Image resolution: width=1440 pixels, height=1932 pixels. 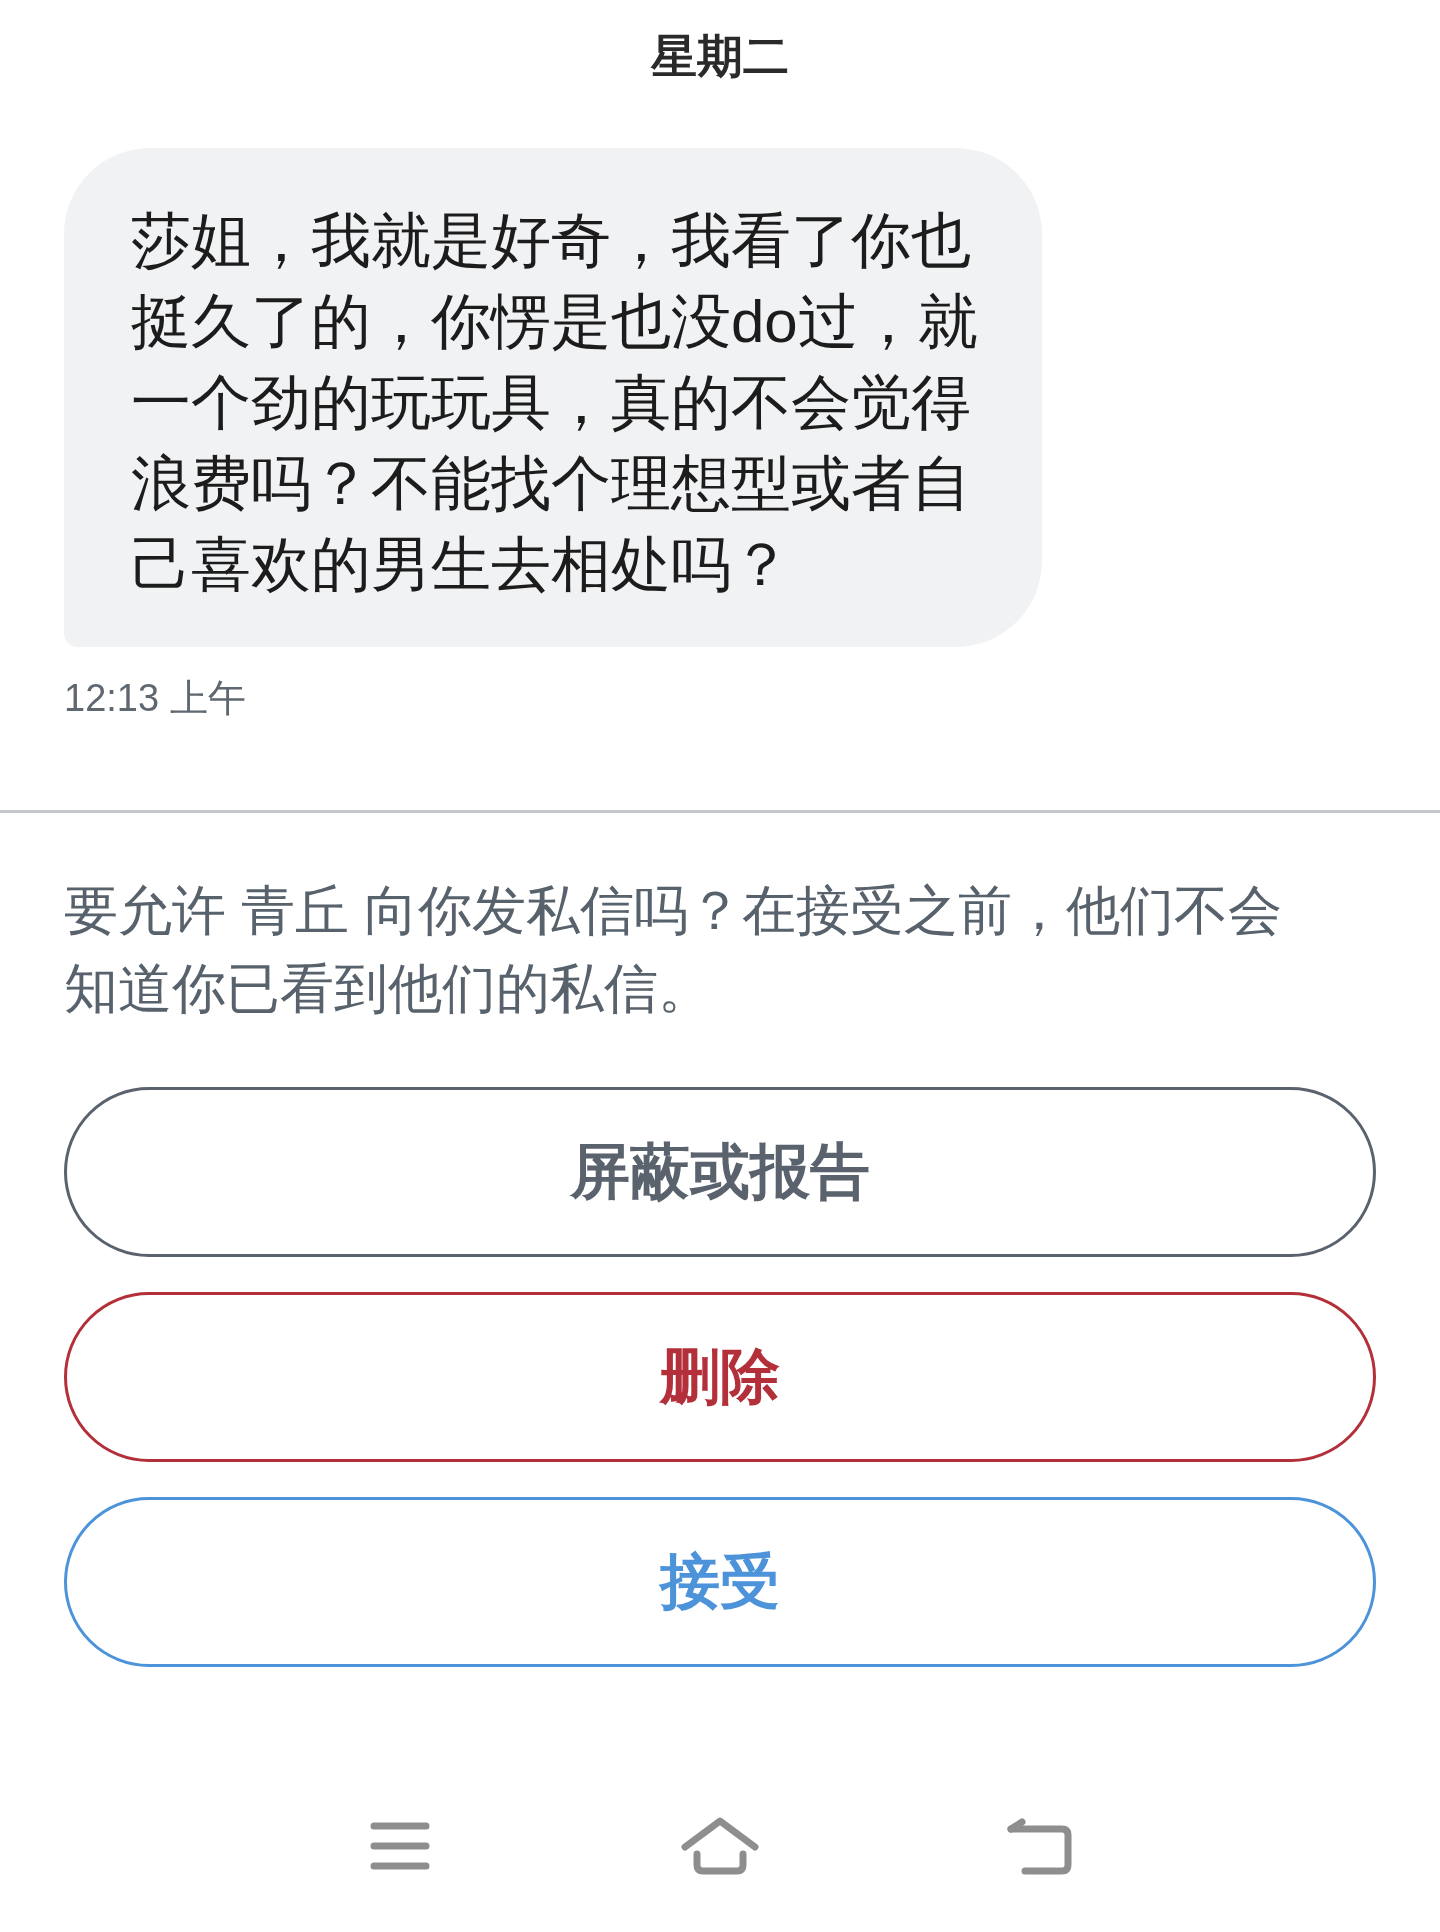 I want to click on day-header: 星期二, so click(x=720, y=56).